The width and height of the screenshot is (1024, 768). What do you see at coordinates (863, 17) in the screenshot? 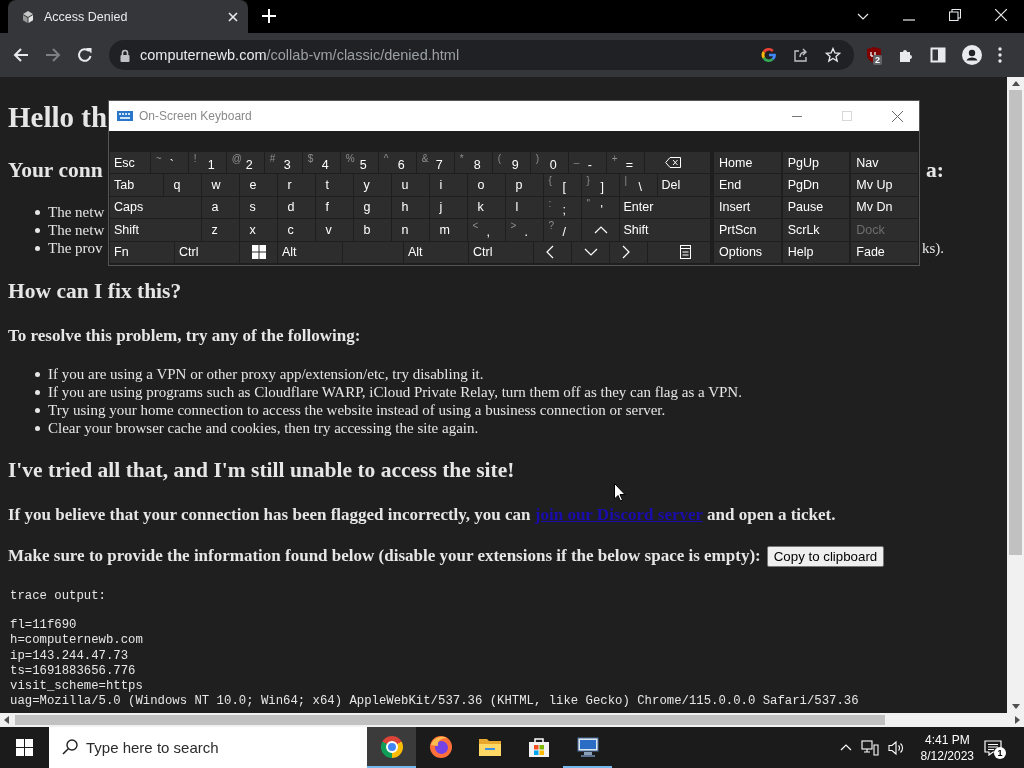
I see `chevron-down-icon` at bounding box center [863, 17].